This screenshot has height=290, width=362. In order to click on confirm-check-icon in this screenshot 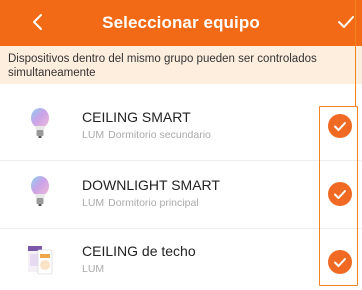, I will do `click(346, 22)`.